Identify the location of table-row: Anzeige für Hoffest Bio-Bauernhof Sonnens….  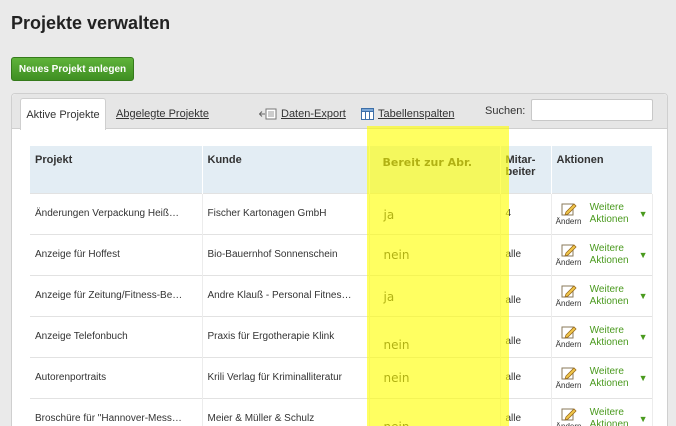
(341, 254).